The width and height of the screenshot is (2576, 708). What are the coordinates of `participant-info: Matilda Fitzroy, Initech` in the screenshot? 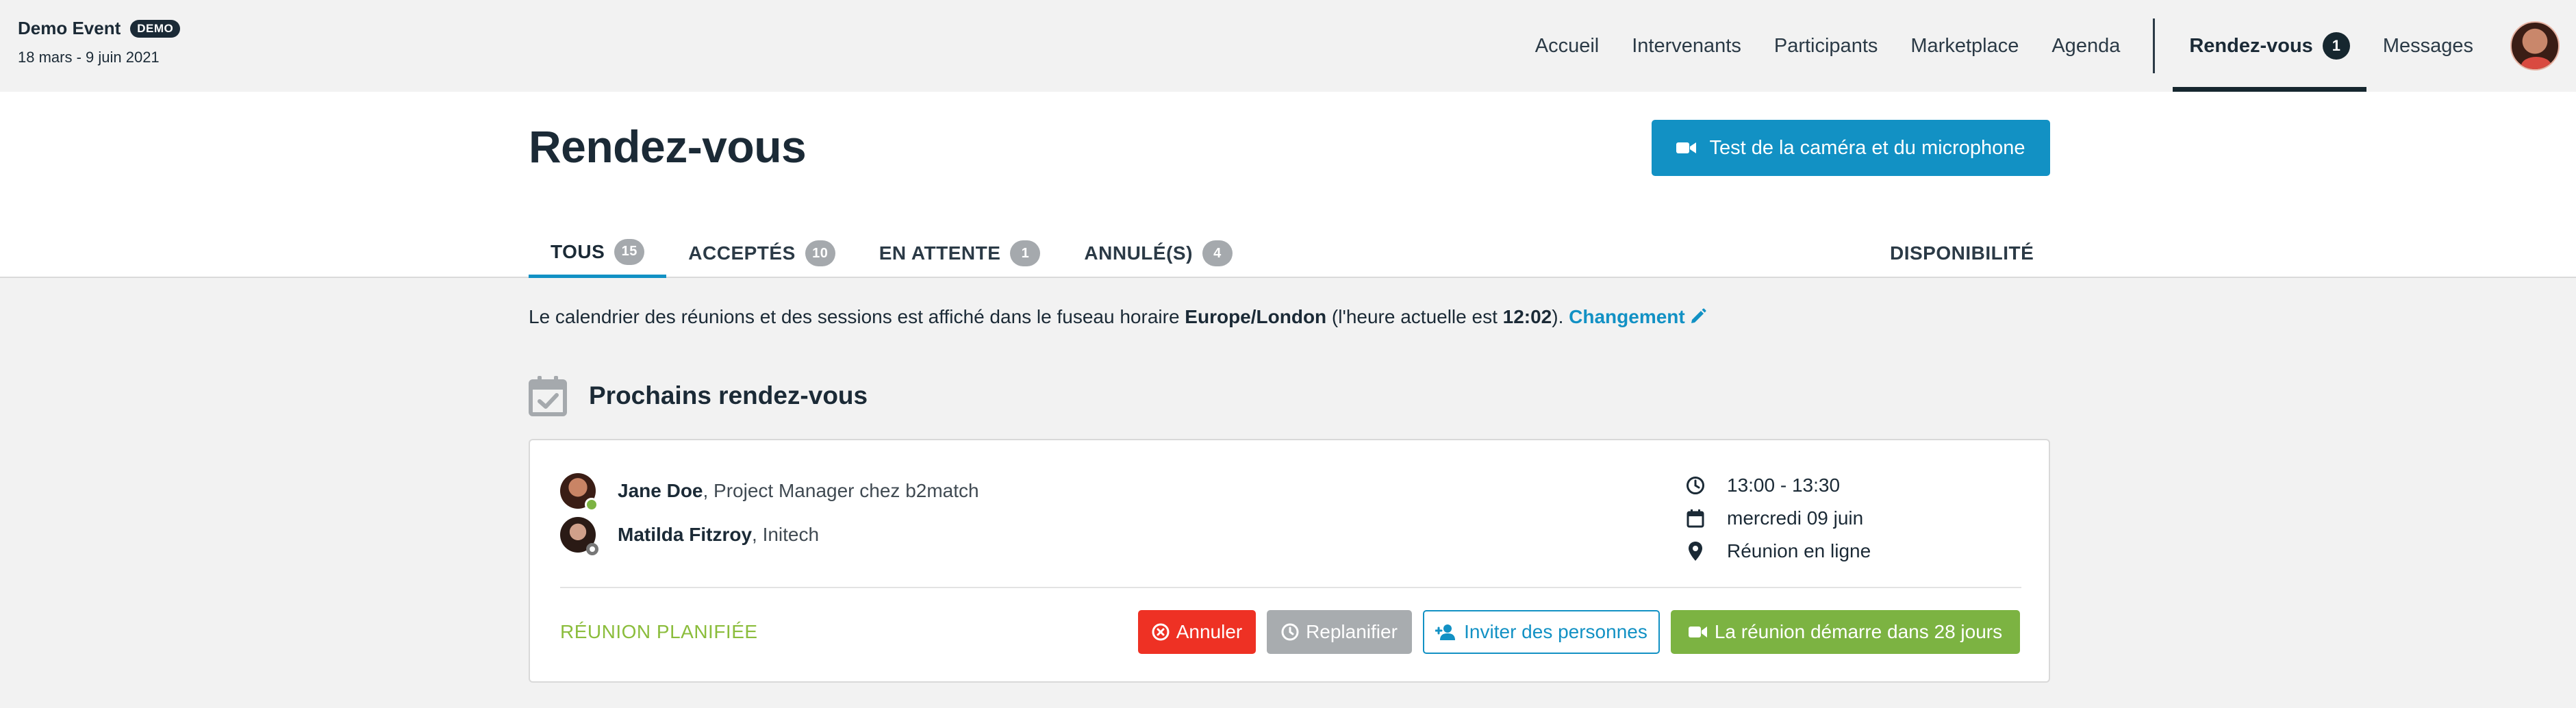 It's located at (719, 535).